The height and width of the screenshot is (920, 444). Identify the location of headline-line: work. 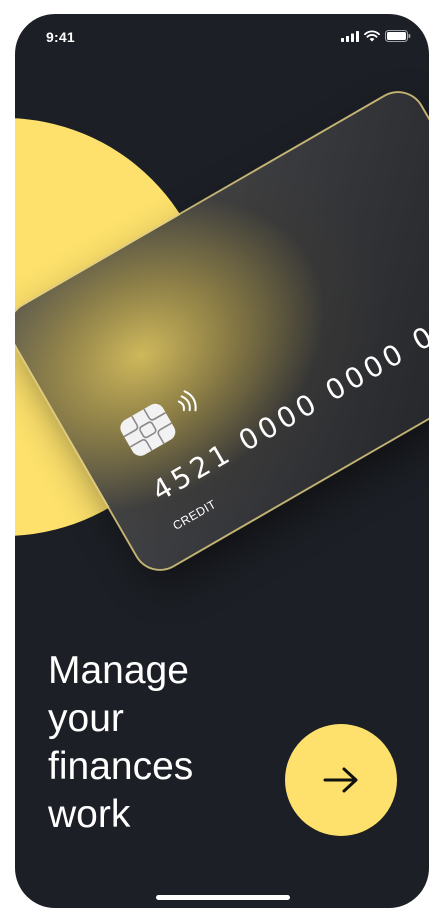
(89, 814).